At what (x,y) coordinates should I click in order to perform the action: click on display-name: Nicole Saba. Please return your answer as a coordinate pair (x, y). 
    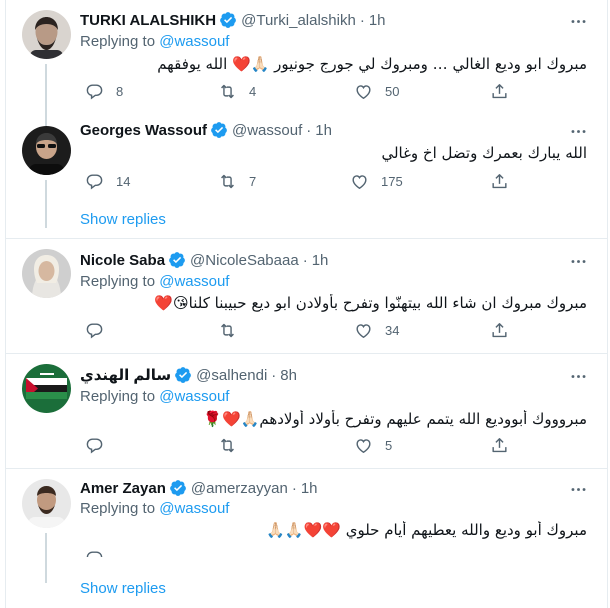
    Looking at the image, I should click on (122, 260).